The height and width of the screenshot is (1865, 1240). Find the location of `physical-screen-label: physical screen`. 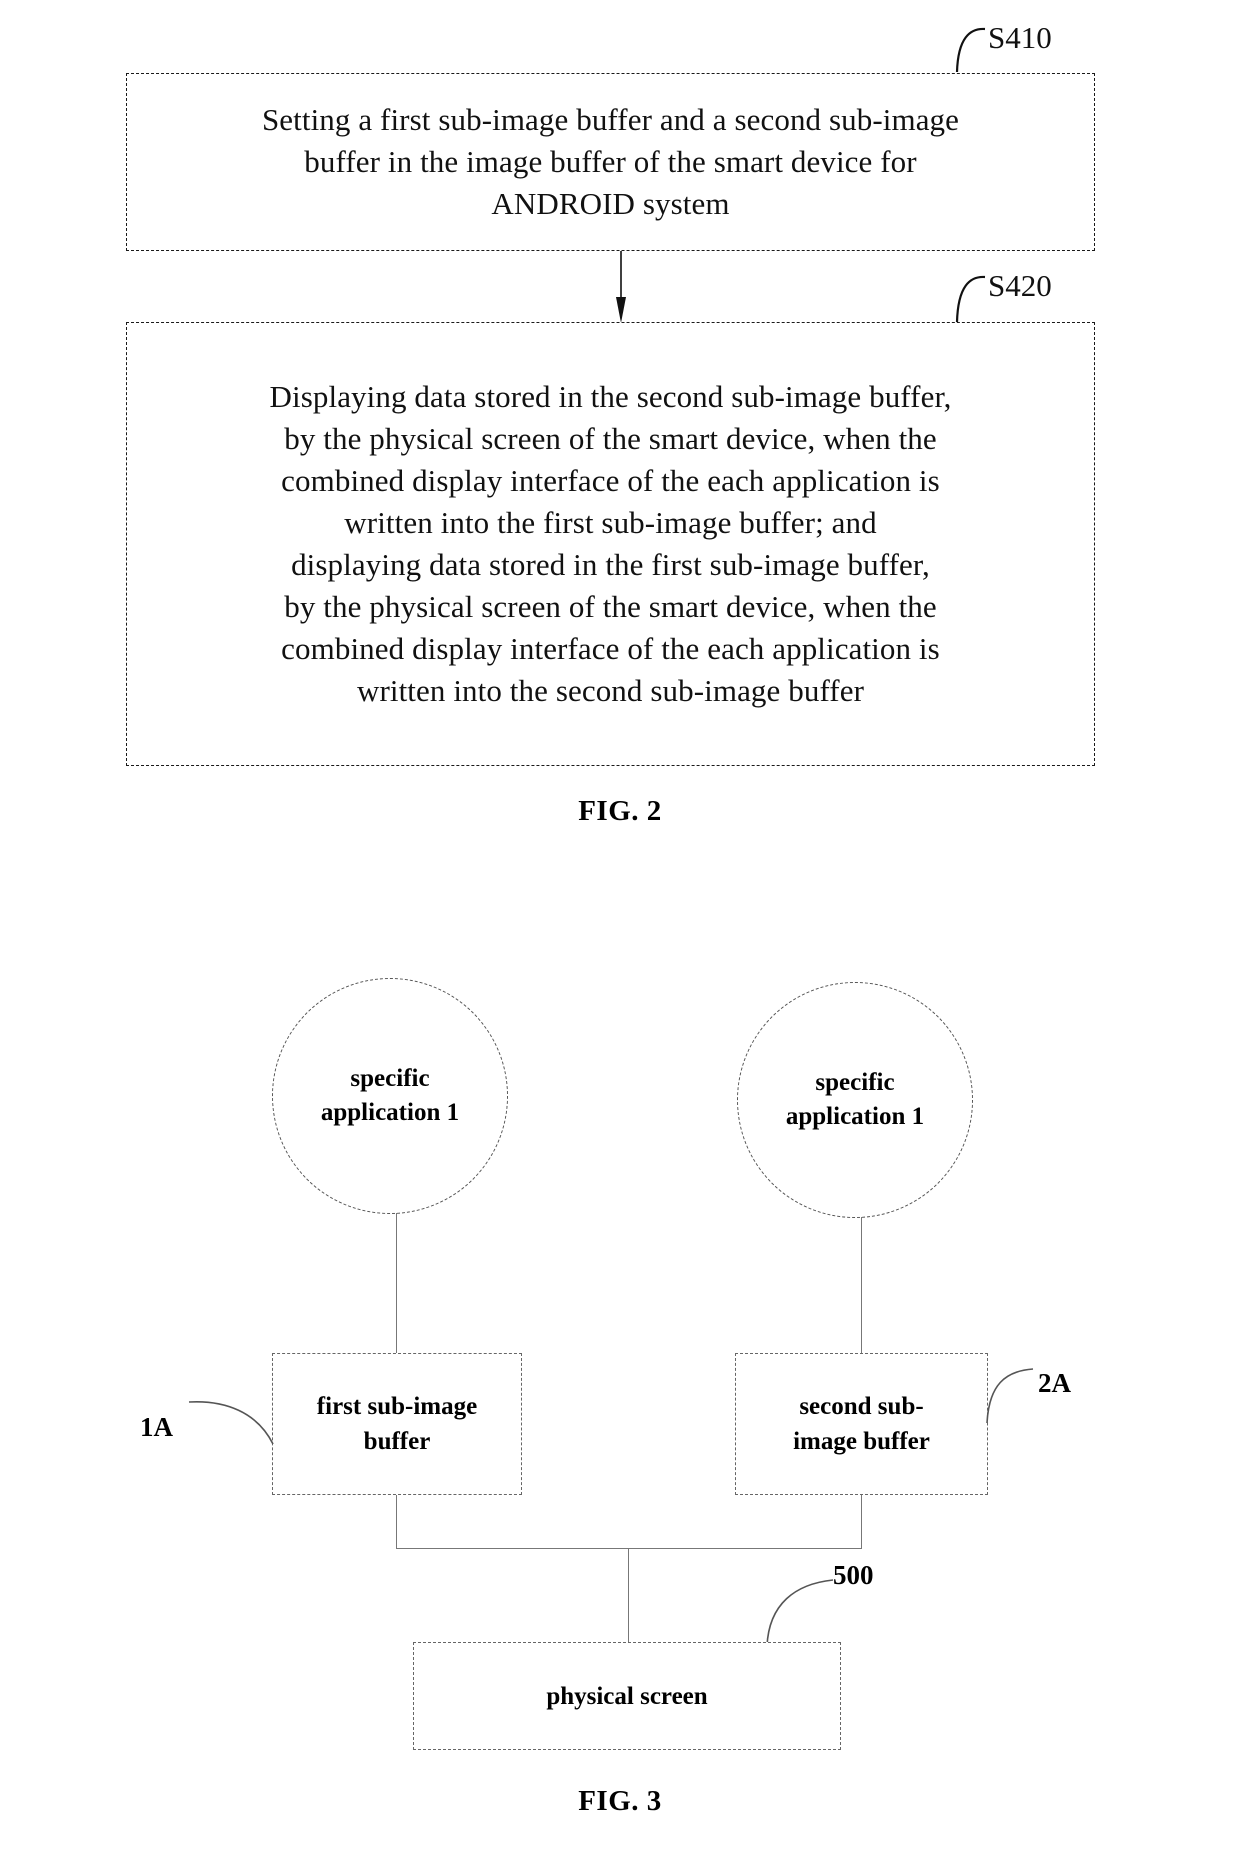

physical-screen-label: physical screen is located at coordinates (627, 1696).